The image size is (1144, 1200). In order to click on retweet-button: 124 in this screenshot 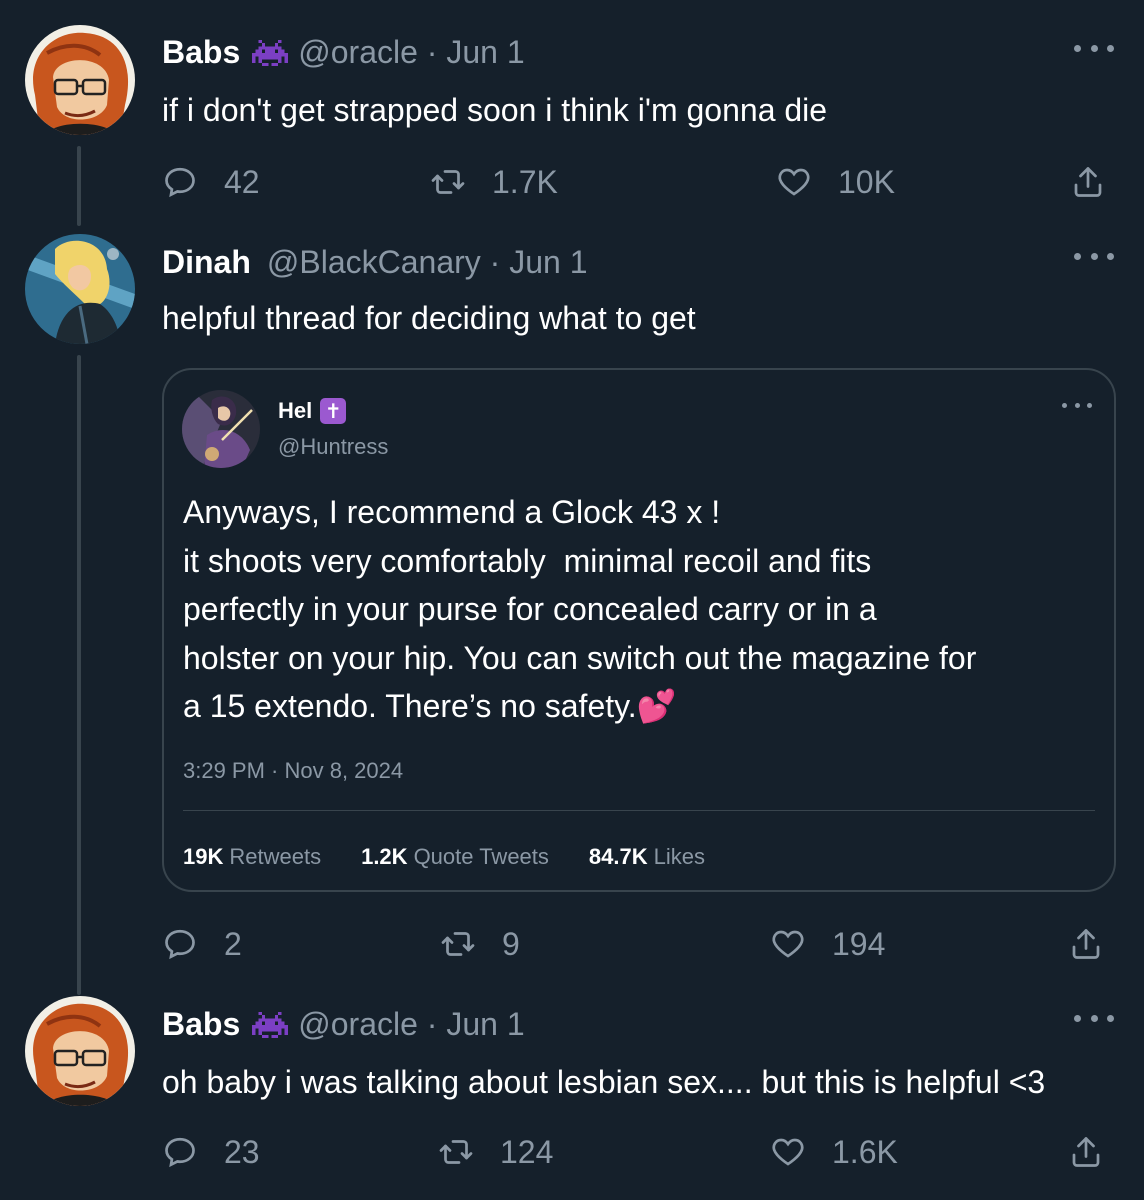, I will do `click(495, 1152)`.